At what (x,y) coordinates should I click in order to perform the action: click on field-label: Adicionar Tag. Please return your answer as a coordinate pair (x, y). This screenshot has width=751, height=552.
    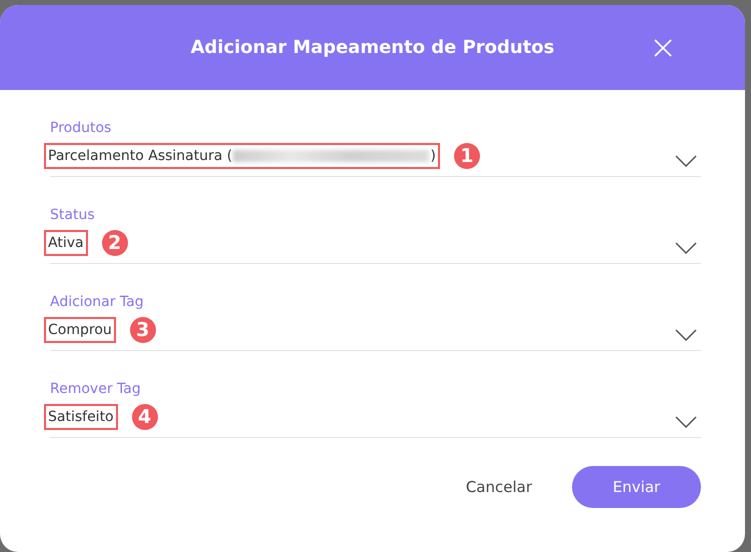
    Looking at the image, I should click on (97, 302).